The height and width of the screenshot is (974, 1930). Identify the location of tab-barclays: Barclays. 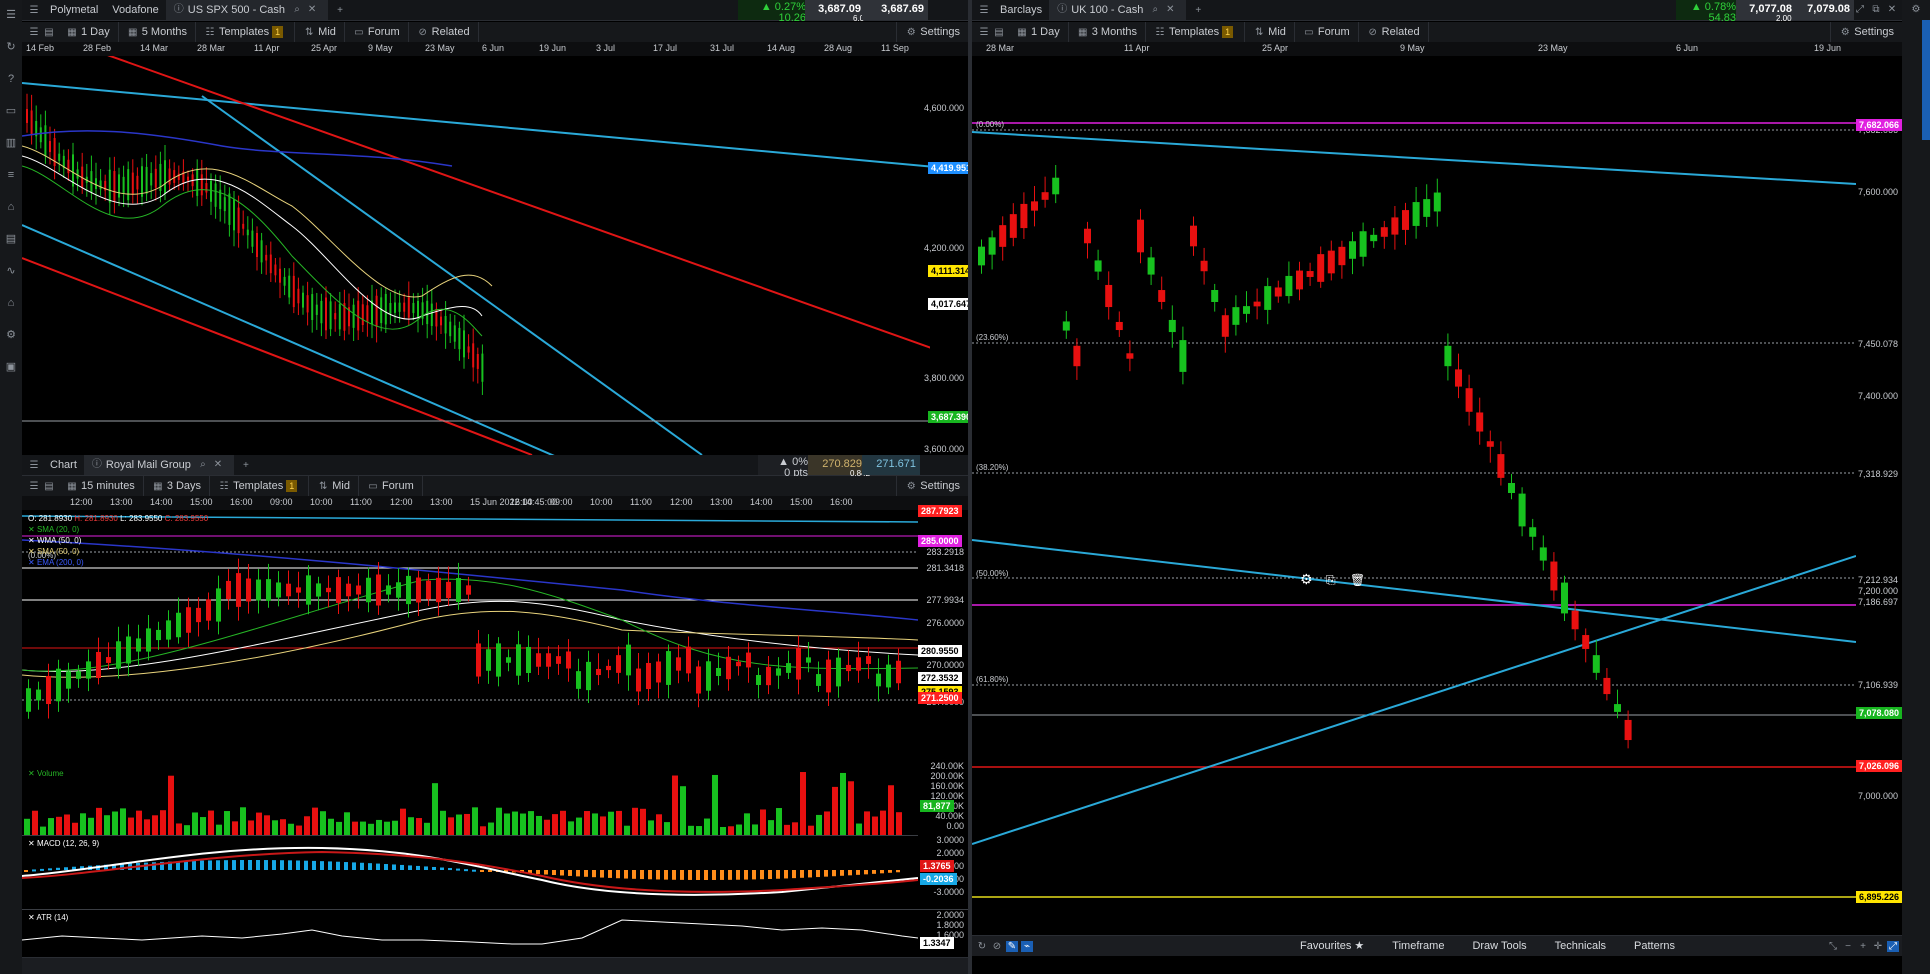
(1021, 10).